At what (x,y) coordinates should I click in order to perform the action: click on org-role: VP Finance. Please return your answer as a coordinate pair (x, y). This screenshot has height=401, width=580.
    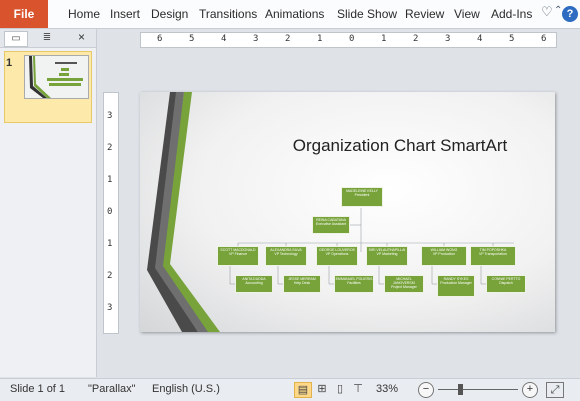
    Looking at the image, I should click on (238, 254).